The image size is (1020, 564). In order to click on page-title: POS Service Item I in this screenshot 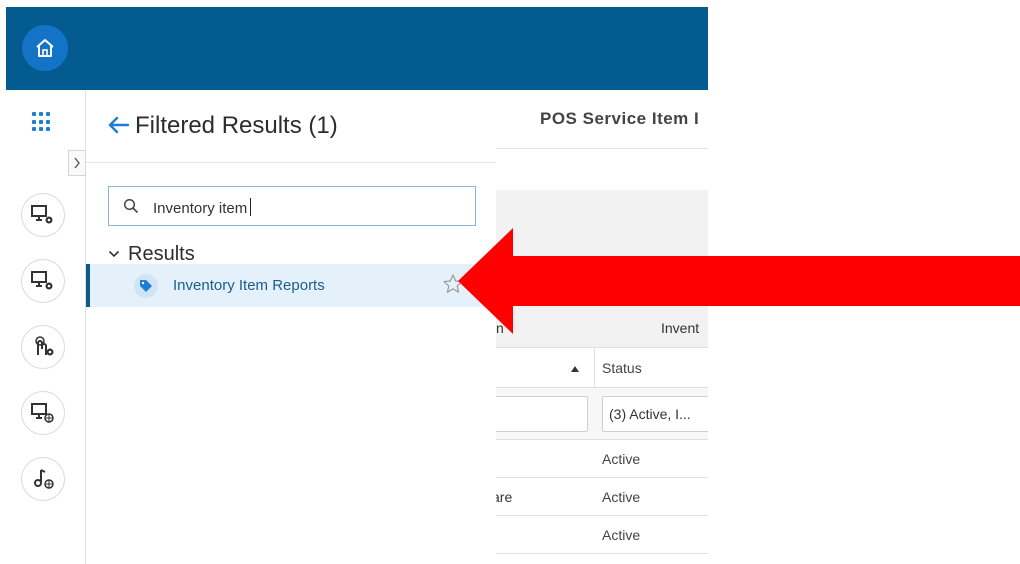, I will do `click(620, 118)`.